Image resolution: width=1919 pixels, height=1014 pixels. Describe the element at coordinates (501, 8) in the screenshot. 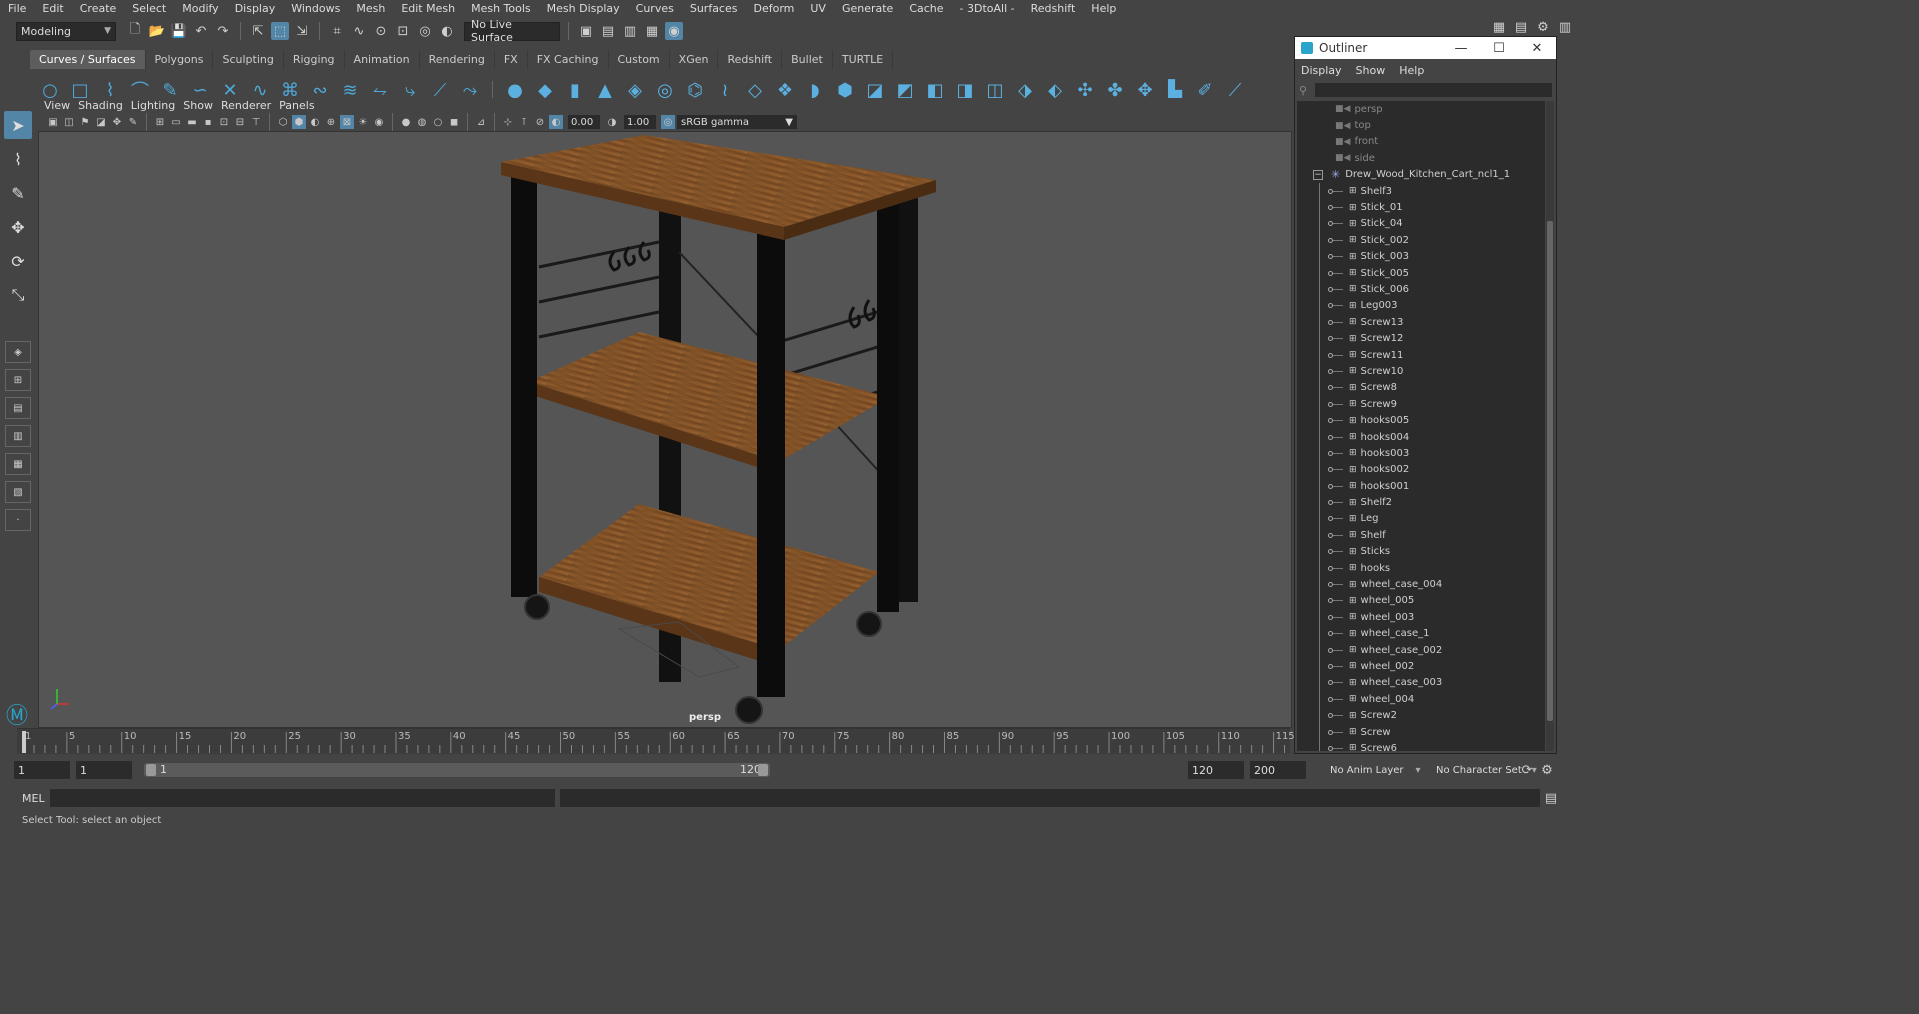

I see `menu-mesh-tools: Mesh Tools` at that location.